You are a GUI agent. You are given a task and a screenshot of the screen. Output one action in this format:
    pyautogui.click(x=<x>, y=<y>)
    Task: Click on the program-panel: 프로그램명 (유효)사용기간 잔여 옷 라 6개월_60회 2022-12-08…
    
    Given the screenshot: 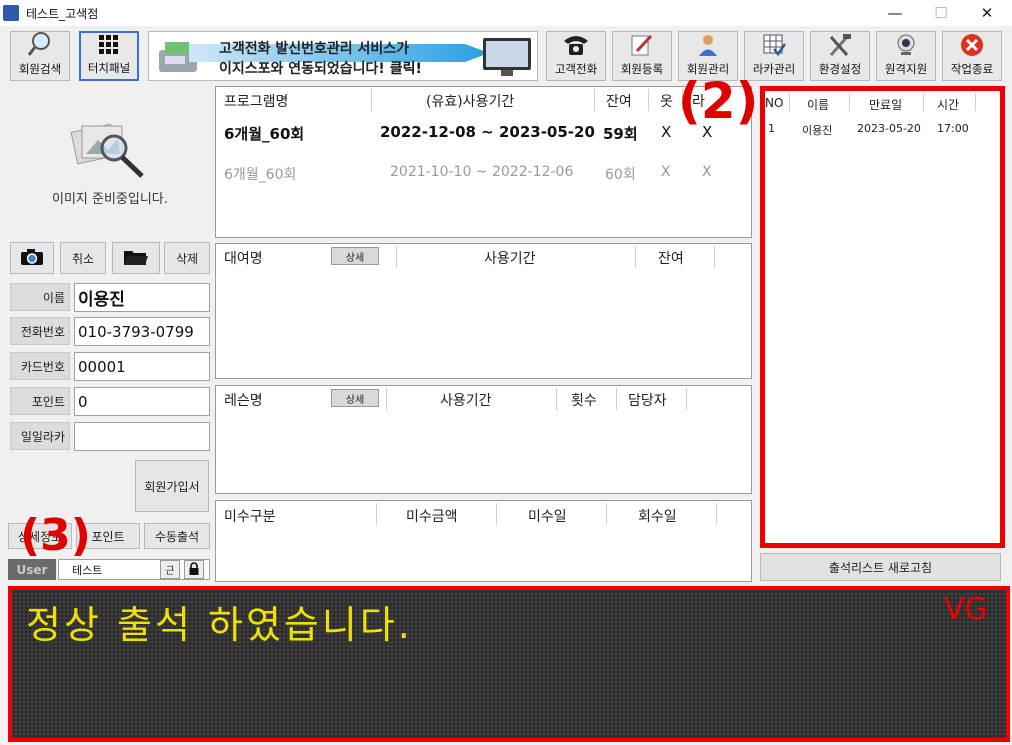 What is the action you would take?
    pyautogui.click(x=483, y=162)
    